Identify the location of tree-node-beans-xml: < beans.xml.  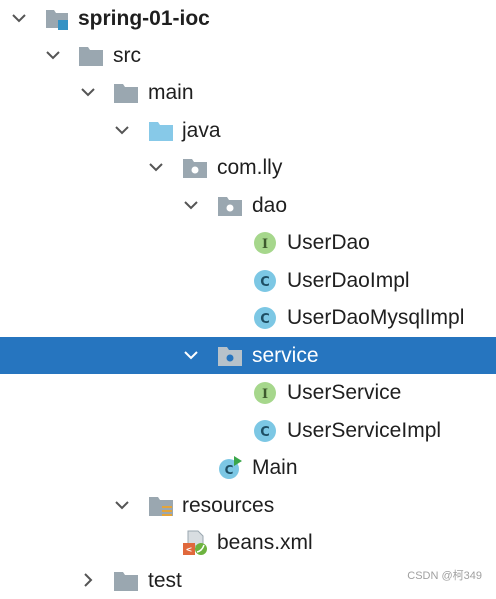
(248, 542).